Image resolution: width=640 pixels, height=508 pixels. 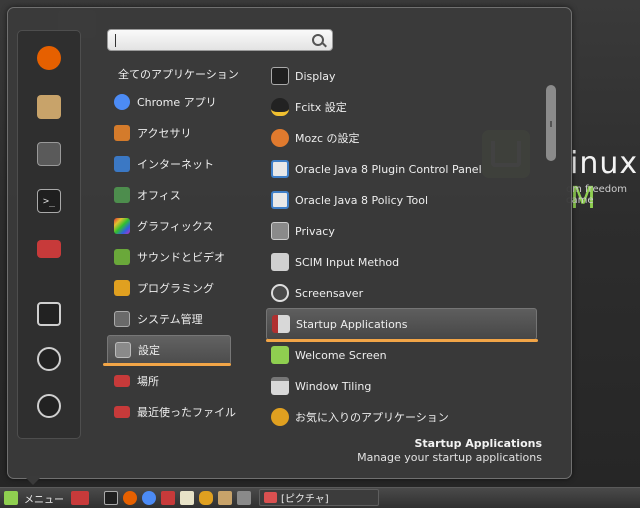 What do you see at coordinates (33, 480) in the screenshot?
I see `menu-pointer-arrow` at bounding box center [33, 480].